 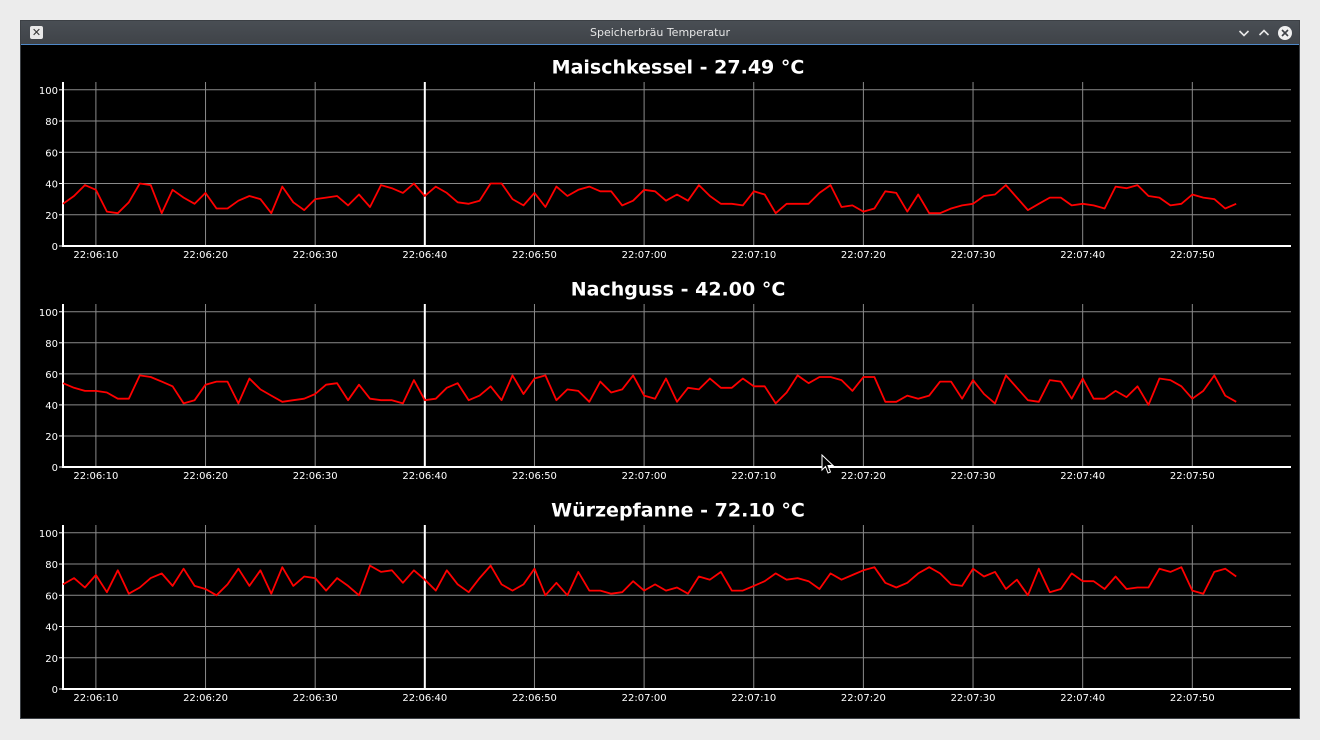 What do you see at coordinates (678, 68) in the screenshot?
I see `chart-title: Maischkessel - 27.49 °C` at bounding box center [678, 68].